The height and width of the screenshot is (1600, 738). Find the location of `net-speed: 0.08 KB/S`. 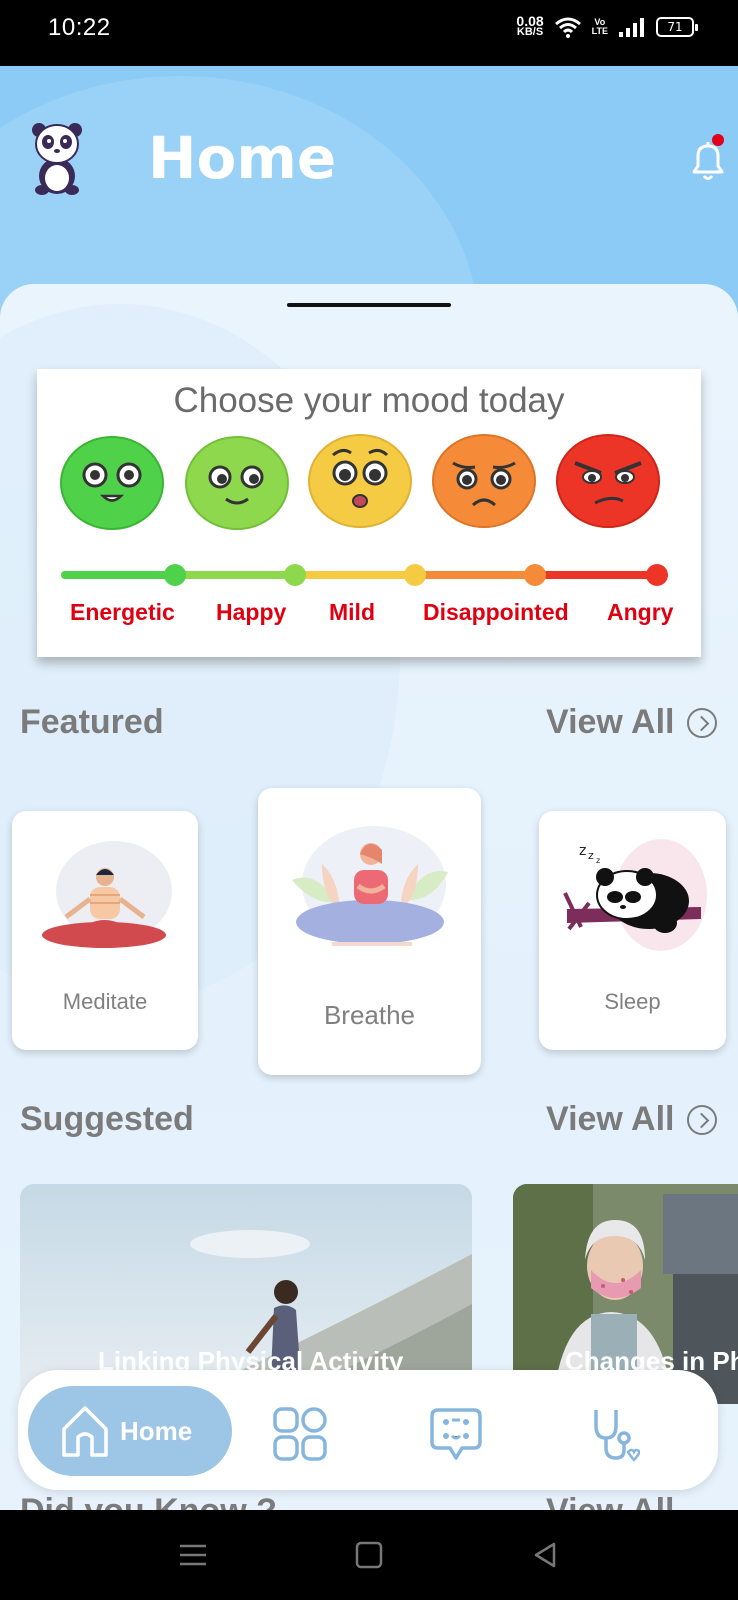

net-speed: 0.08 KB/S is located at coordinates (530, 26).